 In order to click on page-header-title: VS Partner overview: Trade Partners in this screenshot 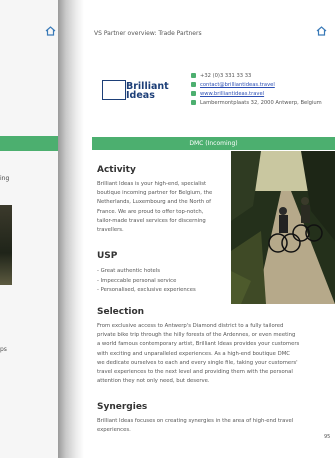, I will do `click(148, 33)`.